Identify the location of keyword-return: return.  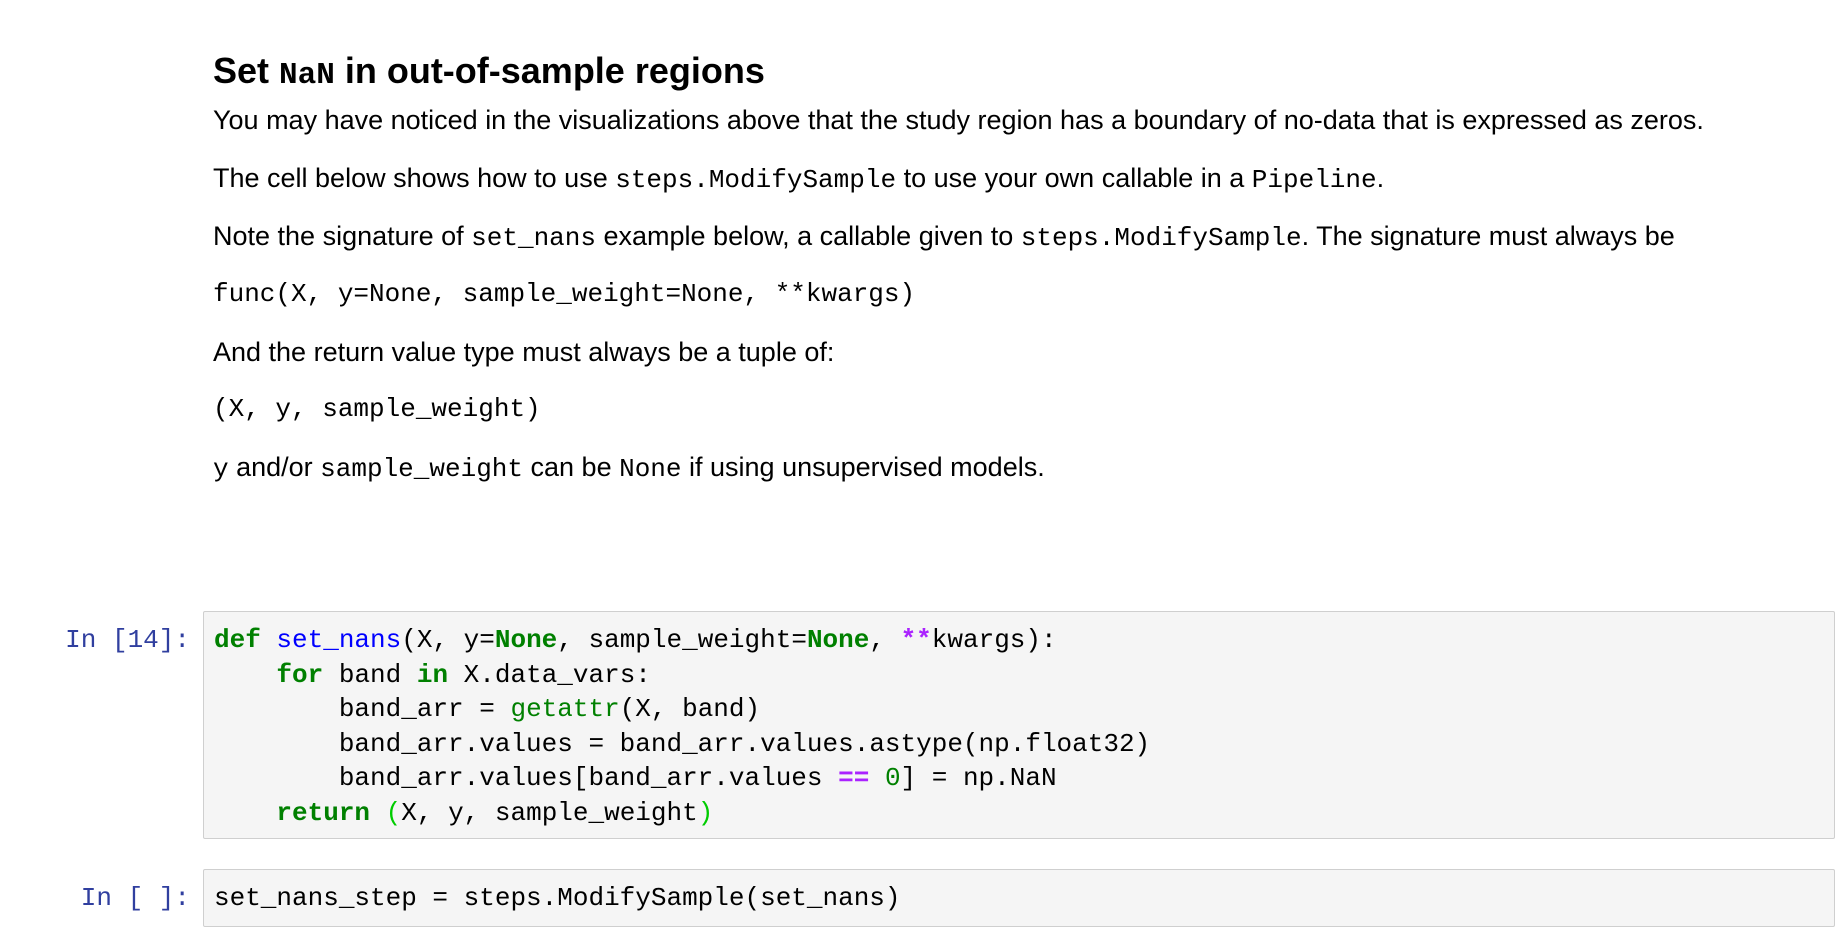
(323, 812).